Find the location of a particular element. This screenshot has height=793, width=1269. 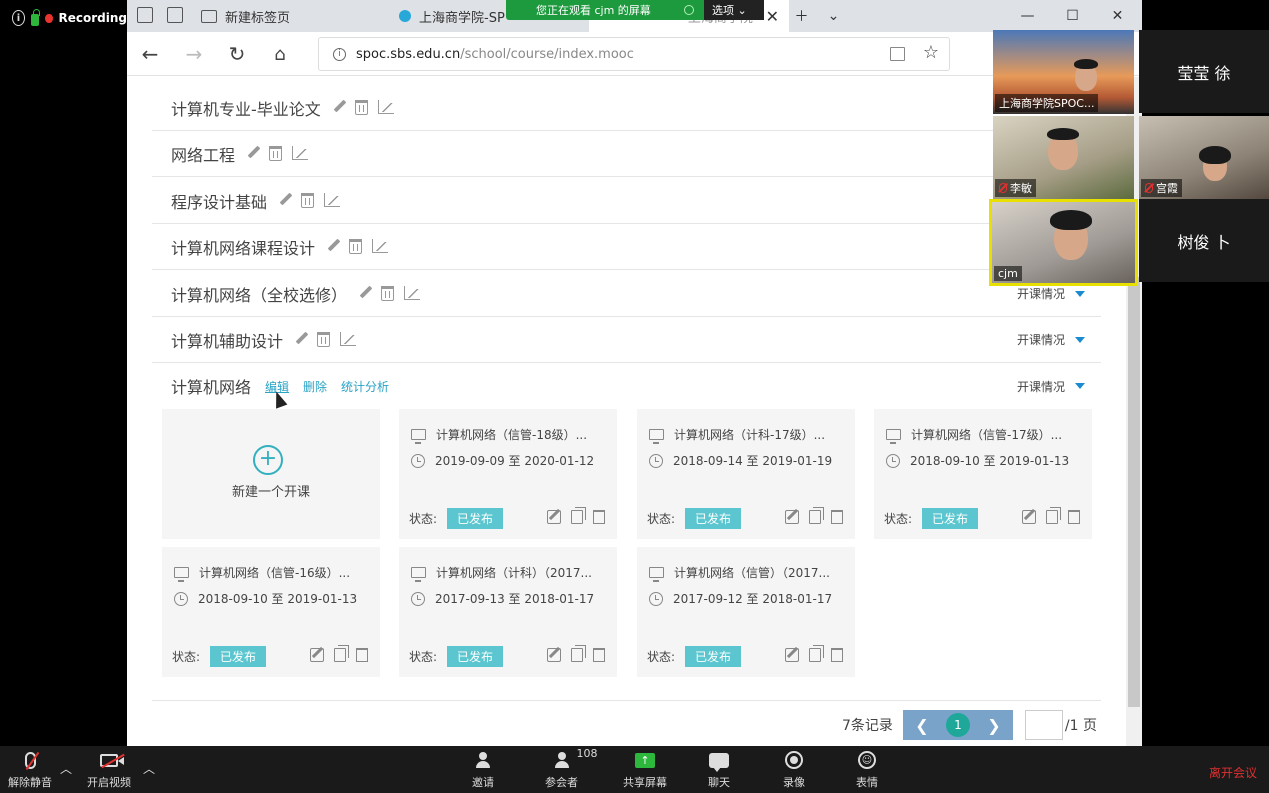

reactions-button: ☺ 表情 is located at coordinates (867, 769).